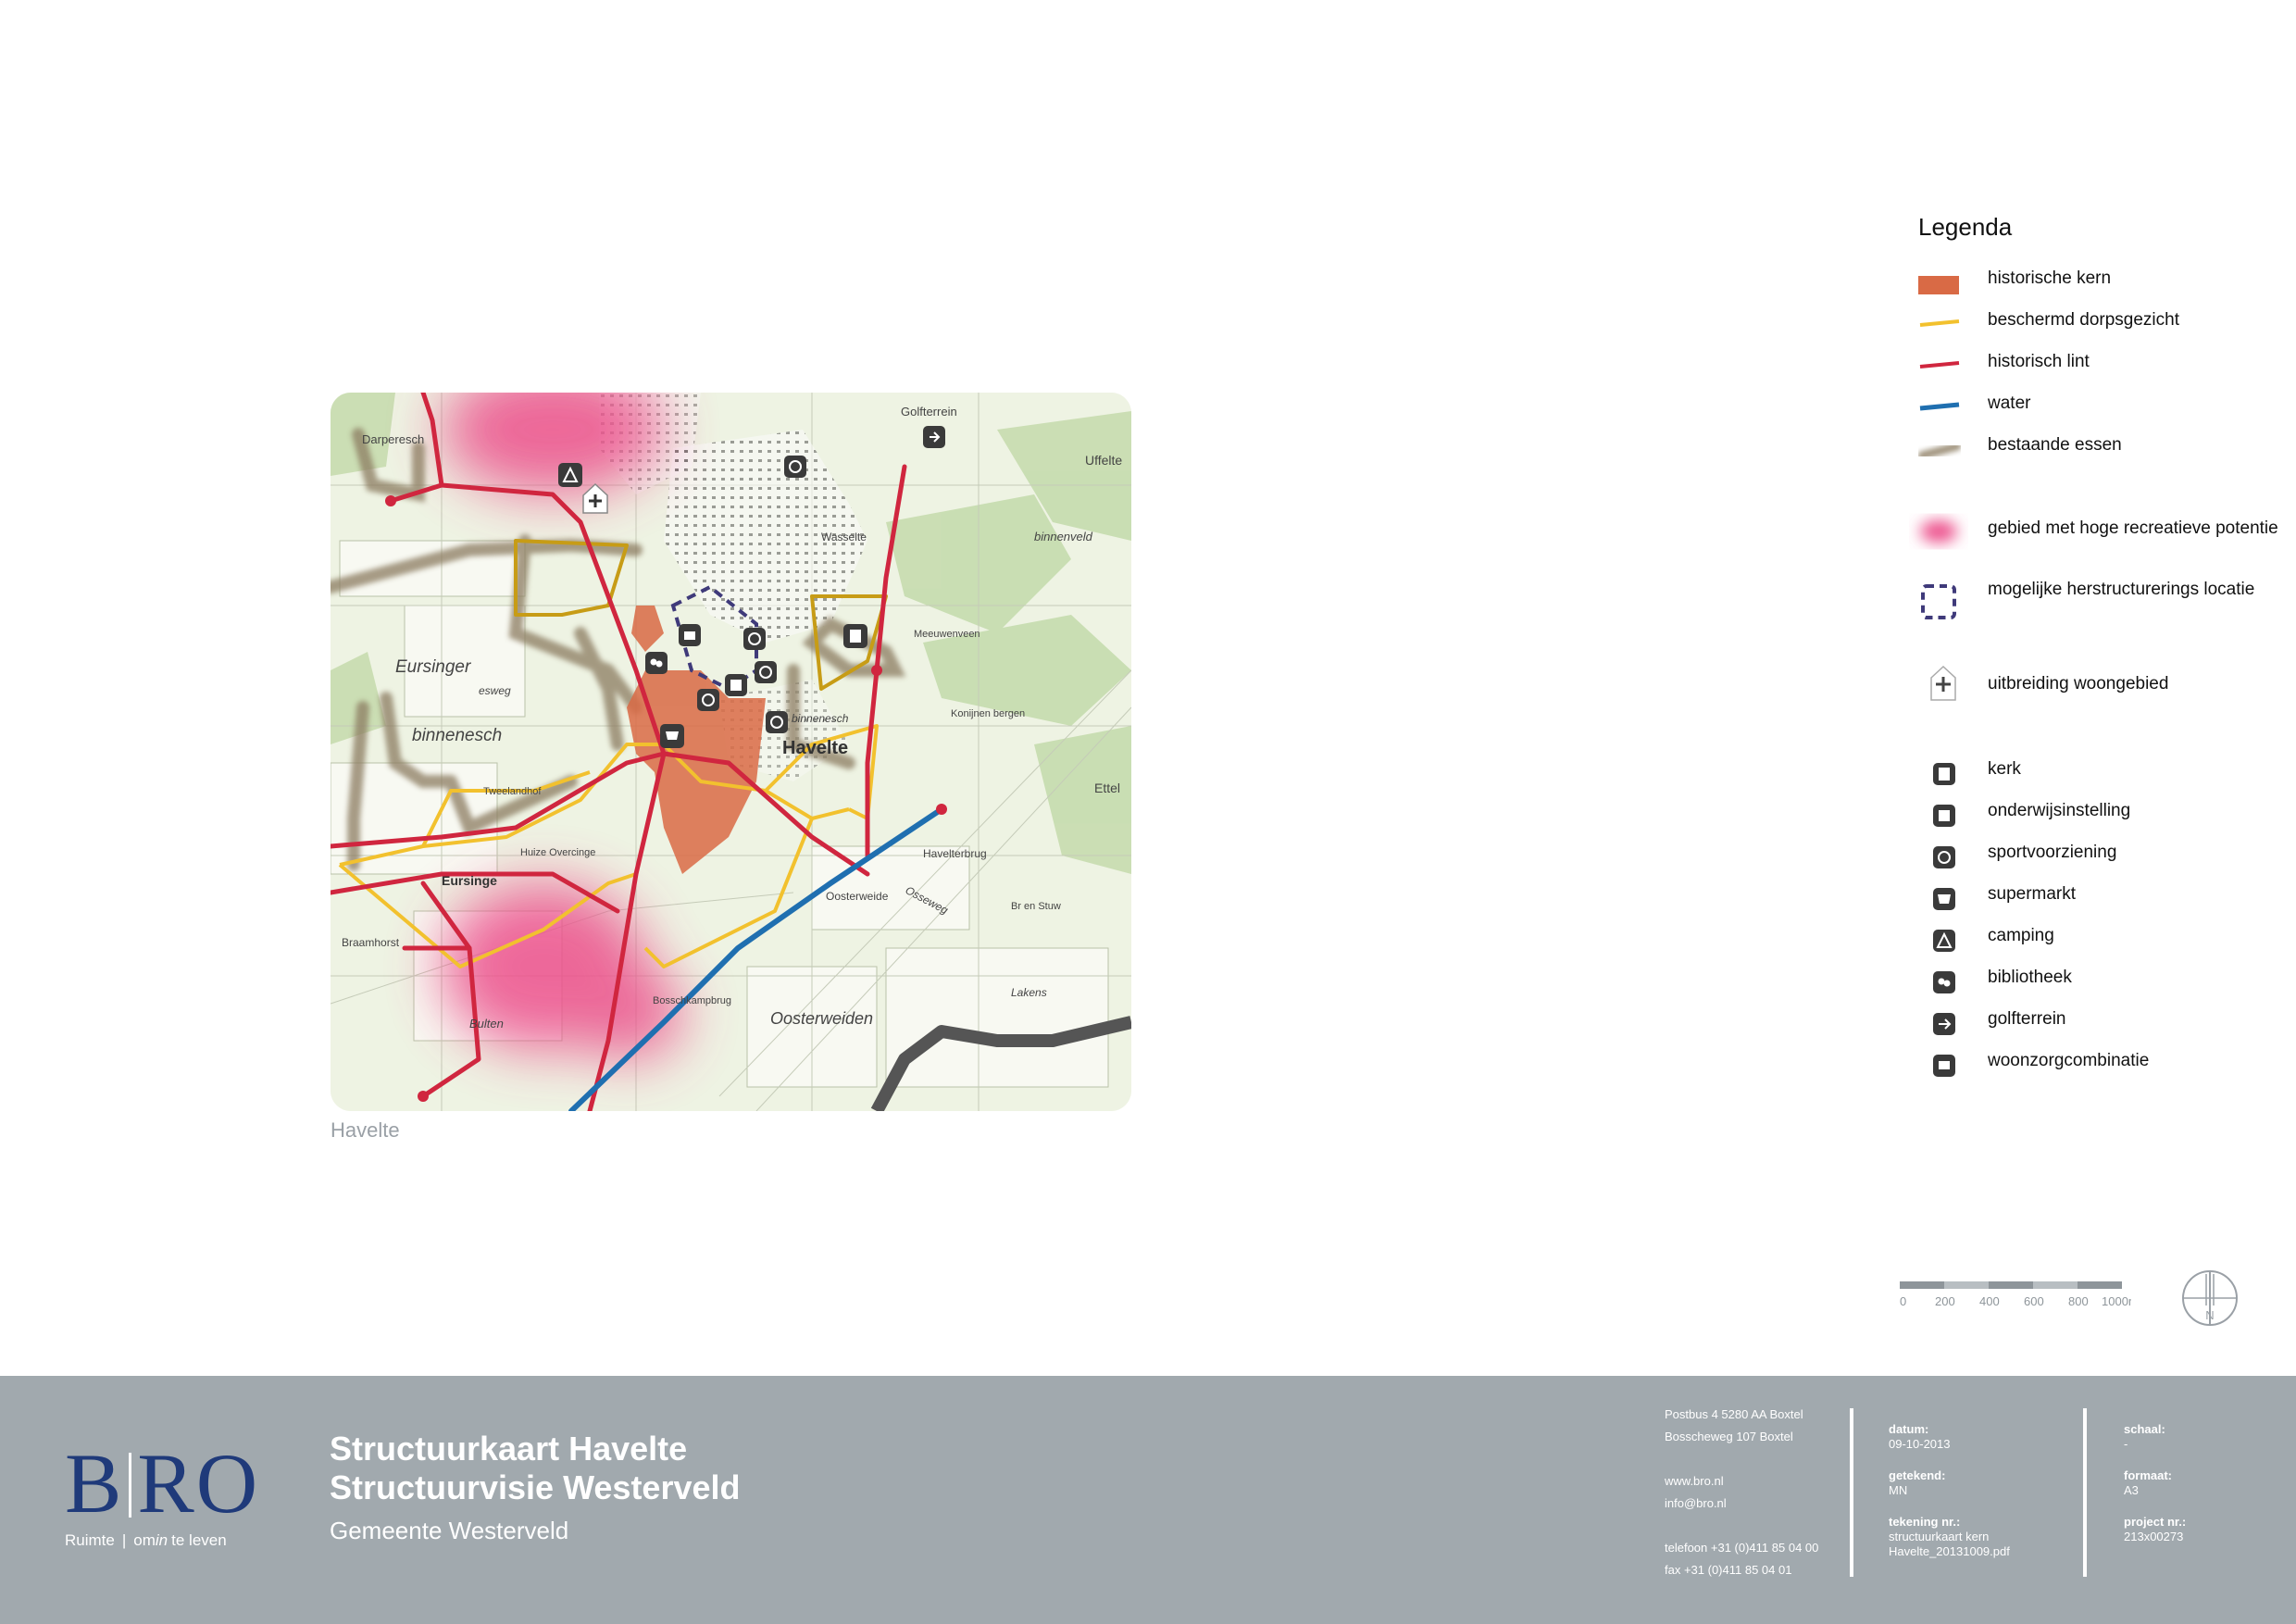 The image size is (2296, 1624). What do you see at coordinates (2021, 935) in the screenshot?
I see `legend-label: camping` at bounding box center [2021, 935].